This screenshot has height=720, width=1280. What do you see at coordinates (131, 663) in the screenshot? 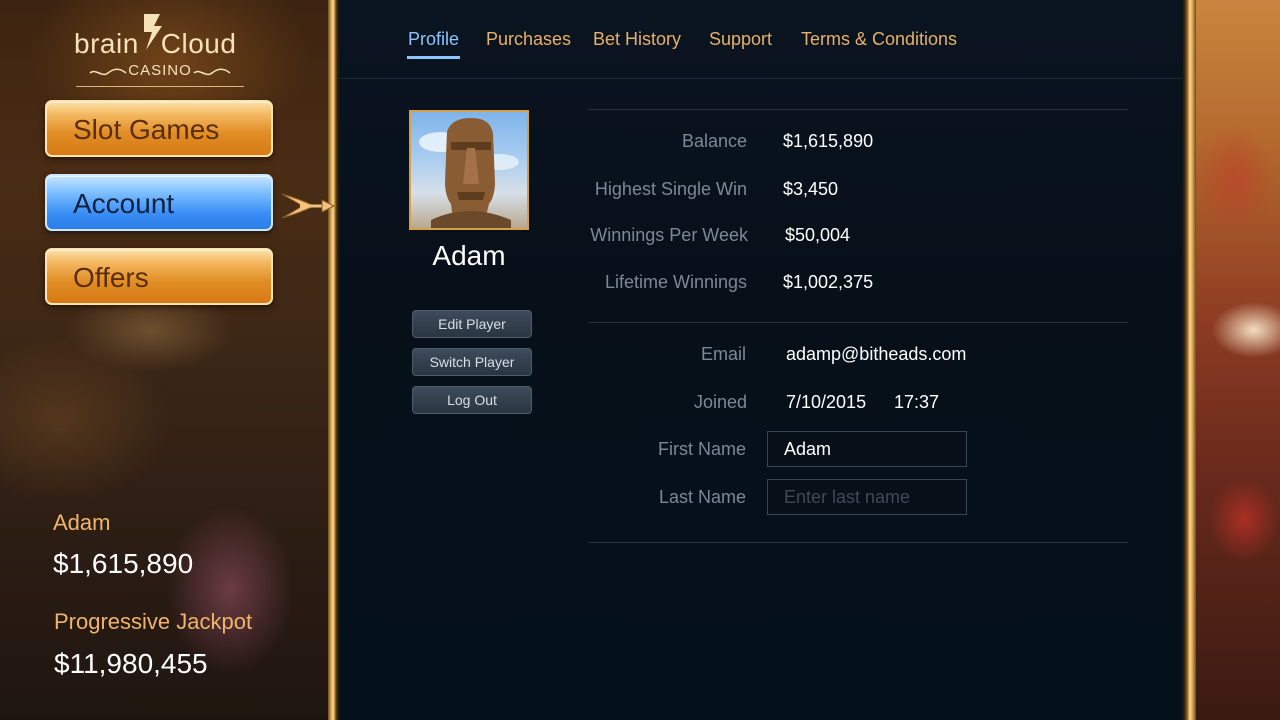
I see `jackpot-value: $11,980,455` at bounding box center [131, 663].